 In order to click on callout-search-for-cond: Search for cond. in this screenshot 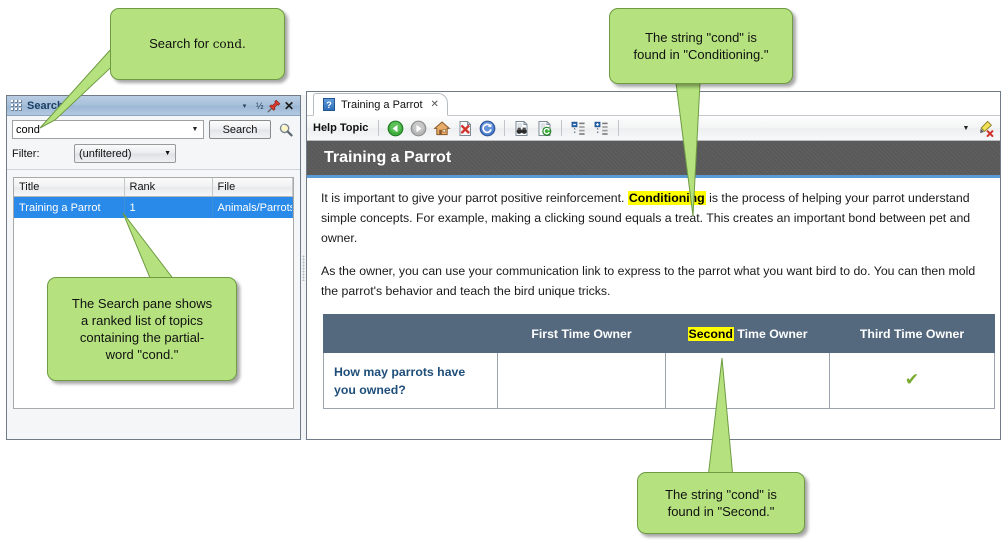, I will do `click(197, 44)`.